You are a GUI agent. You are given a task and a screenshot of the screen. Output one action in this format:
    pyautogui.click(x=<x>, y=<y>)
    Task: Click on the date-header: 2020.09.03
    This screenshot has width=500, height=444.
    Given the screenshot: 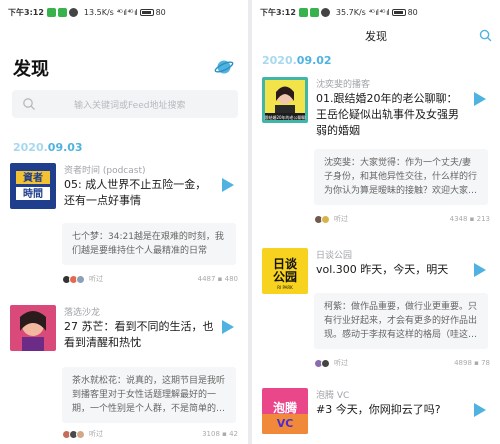 What is the action you would take?
    pyautogui.click(x=48, y=147)
    